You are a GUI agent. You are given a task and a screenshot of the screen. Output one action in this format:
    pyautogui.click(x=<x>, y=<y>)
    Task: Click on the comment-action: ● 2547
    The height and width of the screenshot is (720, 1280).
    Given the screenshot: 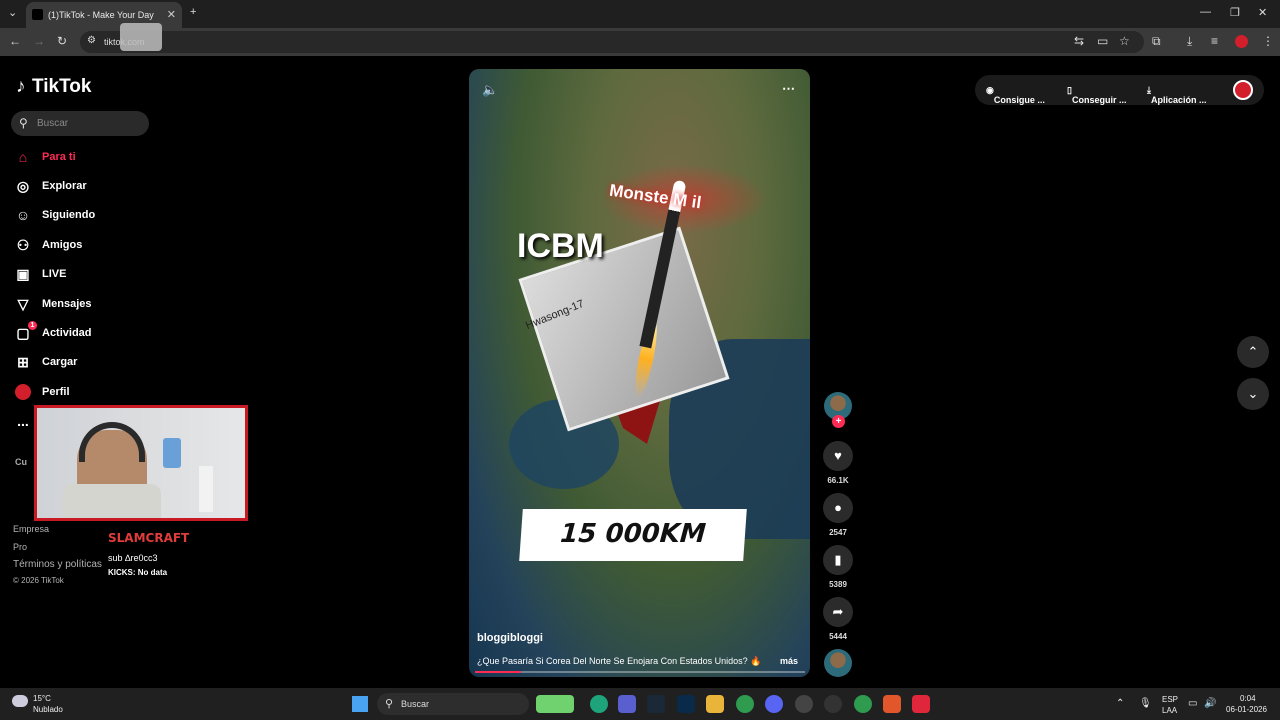 What is the action you would take?
    pyautogui.click(x=838, y=515)
    